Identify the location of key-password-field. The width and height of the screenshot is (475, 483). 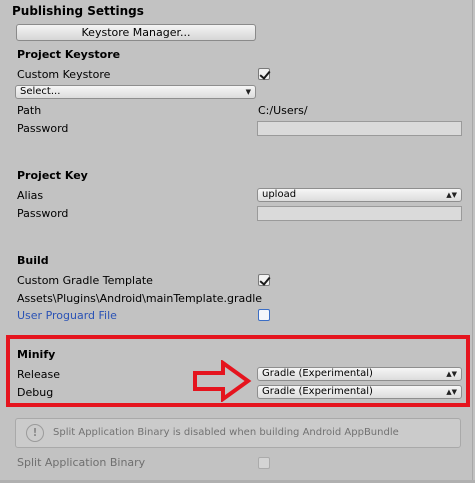
(359, 213).